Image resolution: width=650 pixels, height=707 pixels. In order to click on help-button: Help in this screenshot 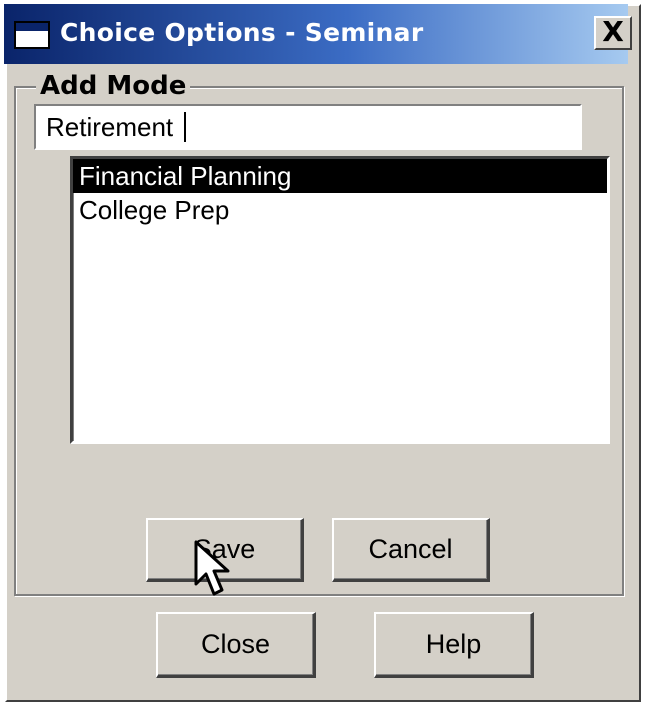, I will do `click(454, 645)`.